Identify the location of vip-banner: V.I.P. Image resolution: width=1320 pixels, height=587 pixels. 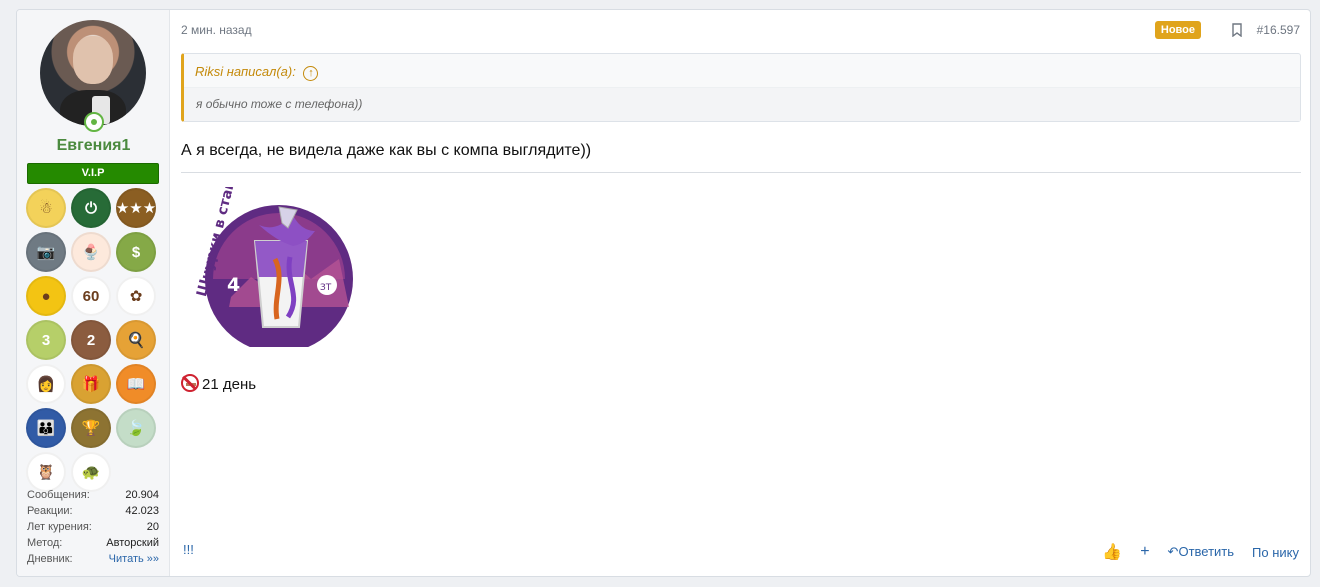
(93, 173).